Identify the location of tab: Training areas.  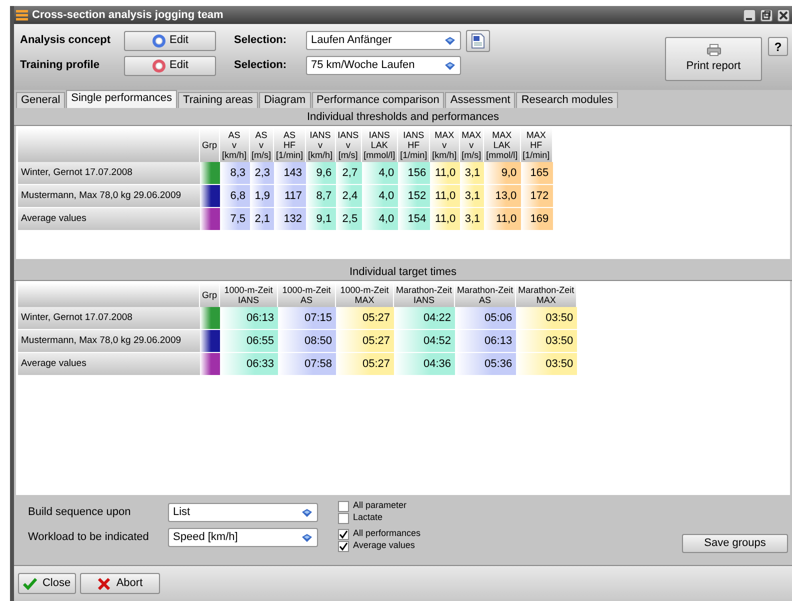
(218, 100).